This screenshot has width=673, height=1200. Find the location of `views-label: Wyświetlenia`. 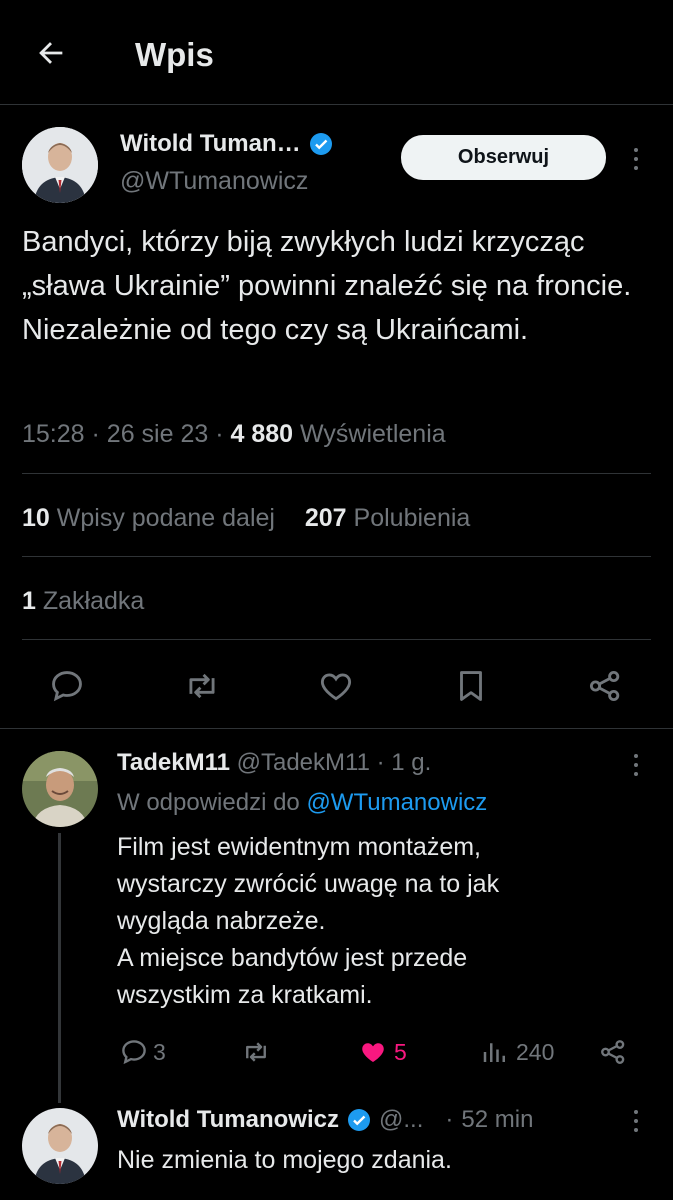

views-label: Wyświetlenia is located at coordinates (373, 434).